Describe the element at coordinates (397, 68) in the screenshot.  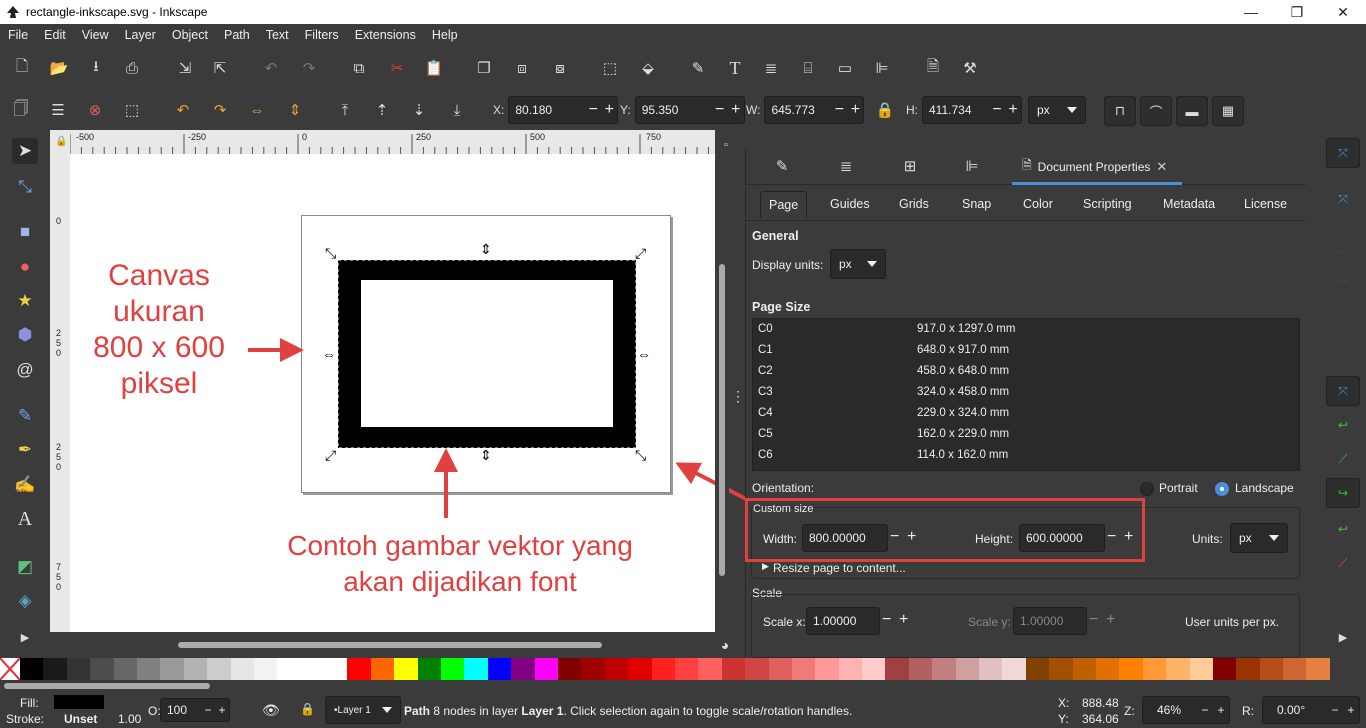
I see `cut-icon: ✂` at that location.